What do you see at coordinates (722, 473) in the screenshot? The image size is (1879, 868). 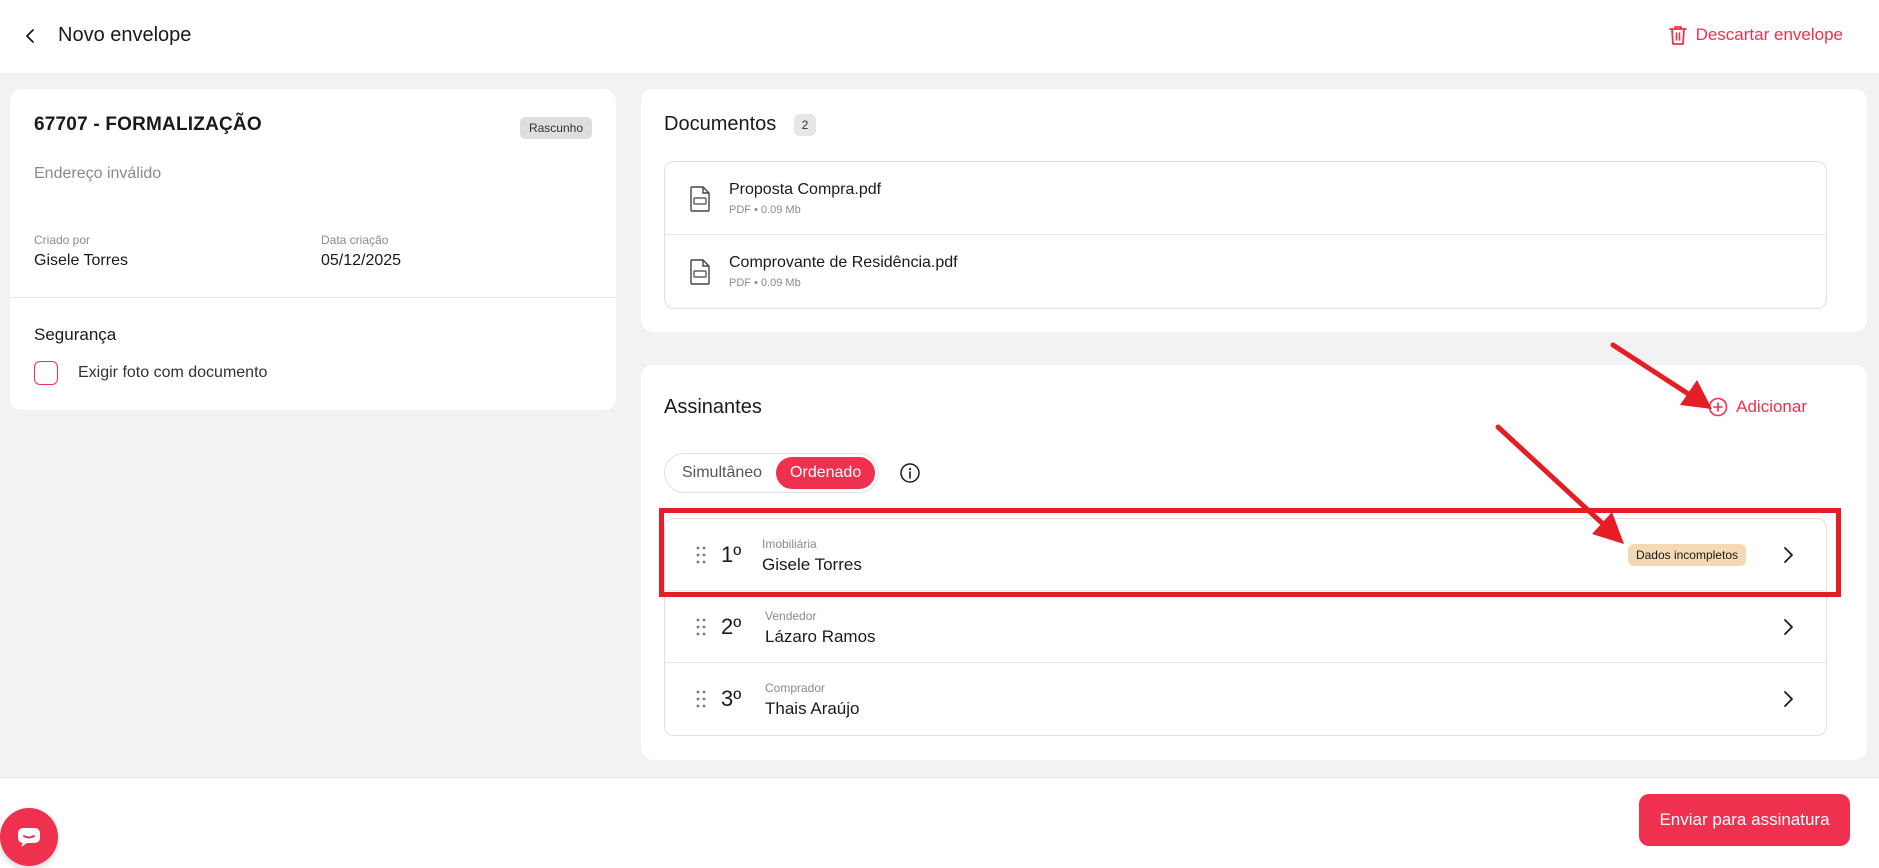 I see `mode-simultaneous-option: Simultâneo` at bounding box center [722, 473].